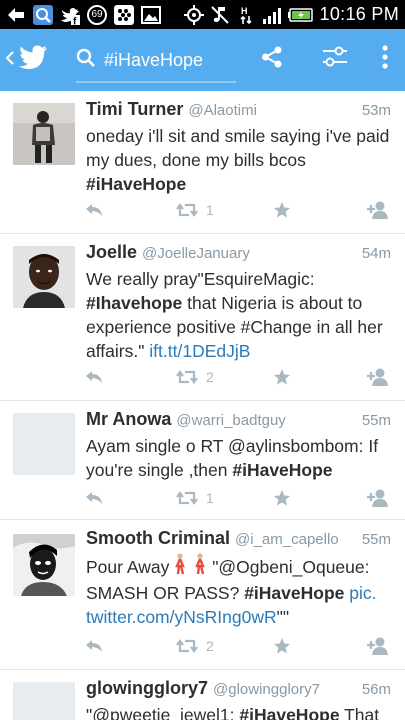 Image resolution: width=405 pixels, height=720 pixels. What do you see at coordinates (30, 60) in the screenshot?
I see `up-navigation-button` at bounding box center [30, 60].